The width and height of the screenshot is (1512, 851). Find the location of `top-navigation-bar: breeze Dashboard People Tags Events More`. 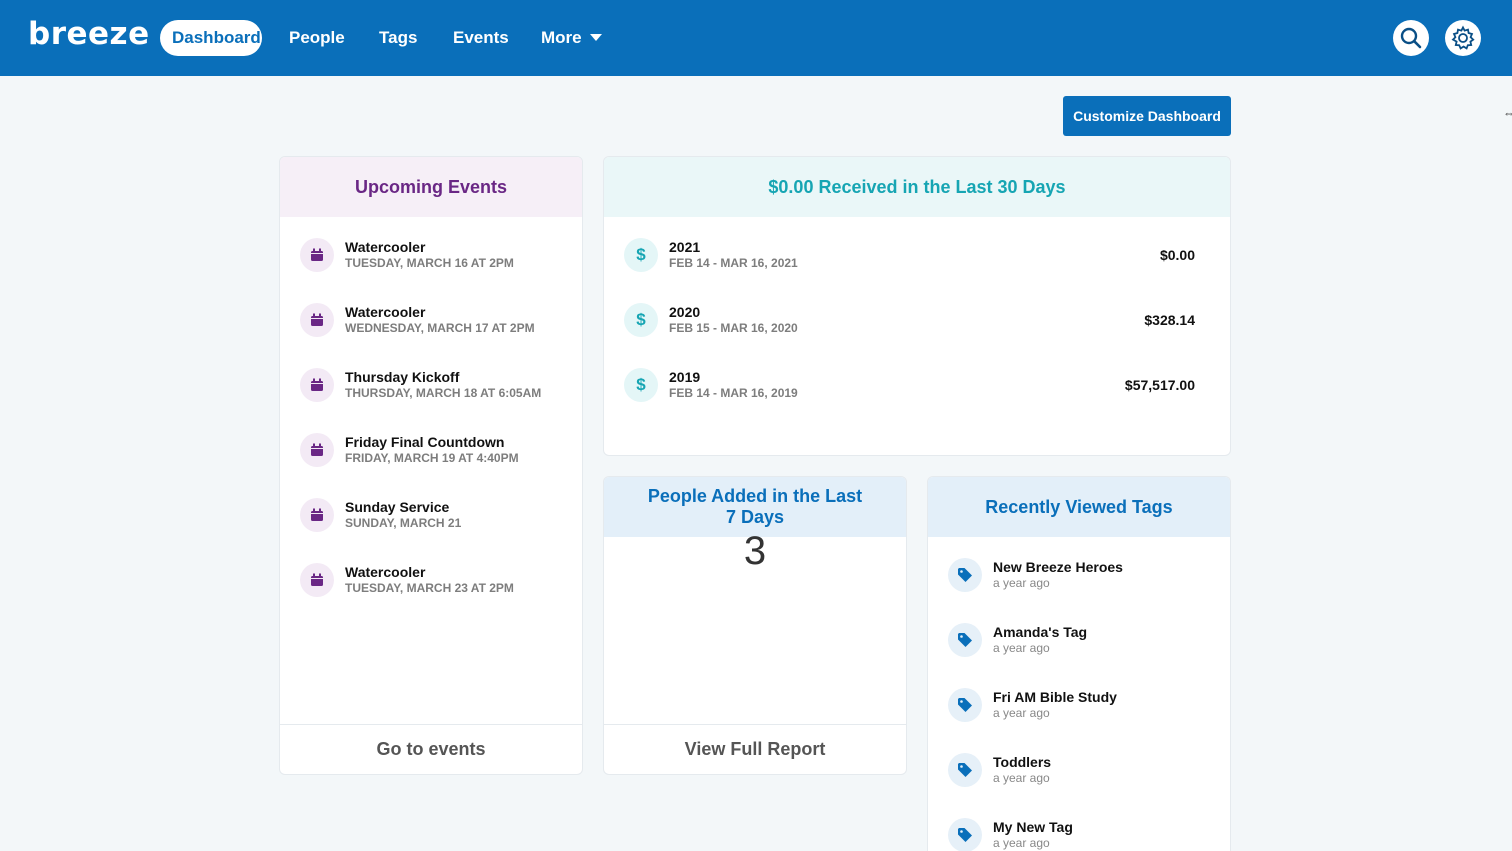

top-navigation-bar: breeze Dashboard People Tags Events More is located at coordinates (756, 38).